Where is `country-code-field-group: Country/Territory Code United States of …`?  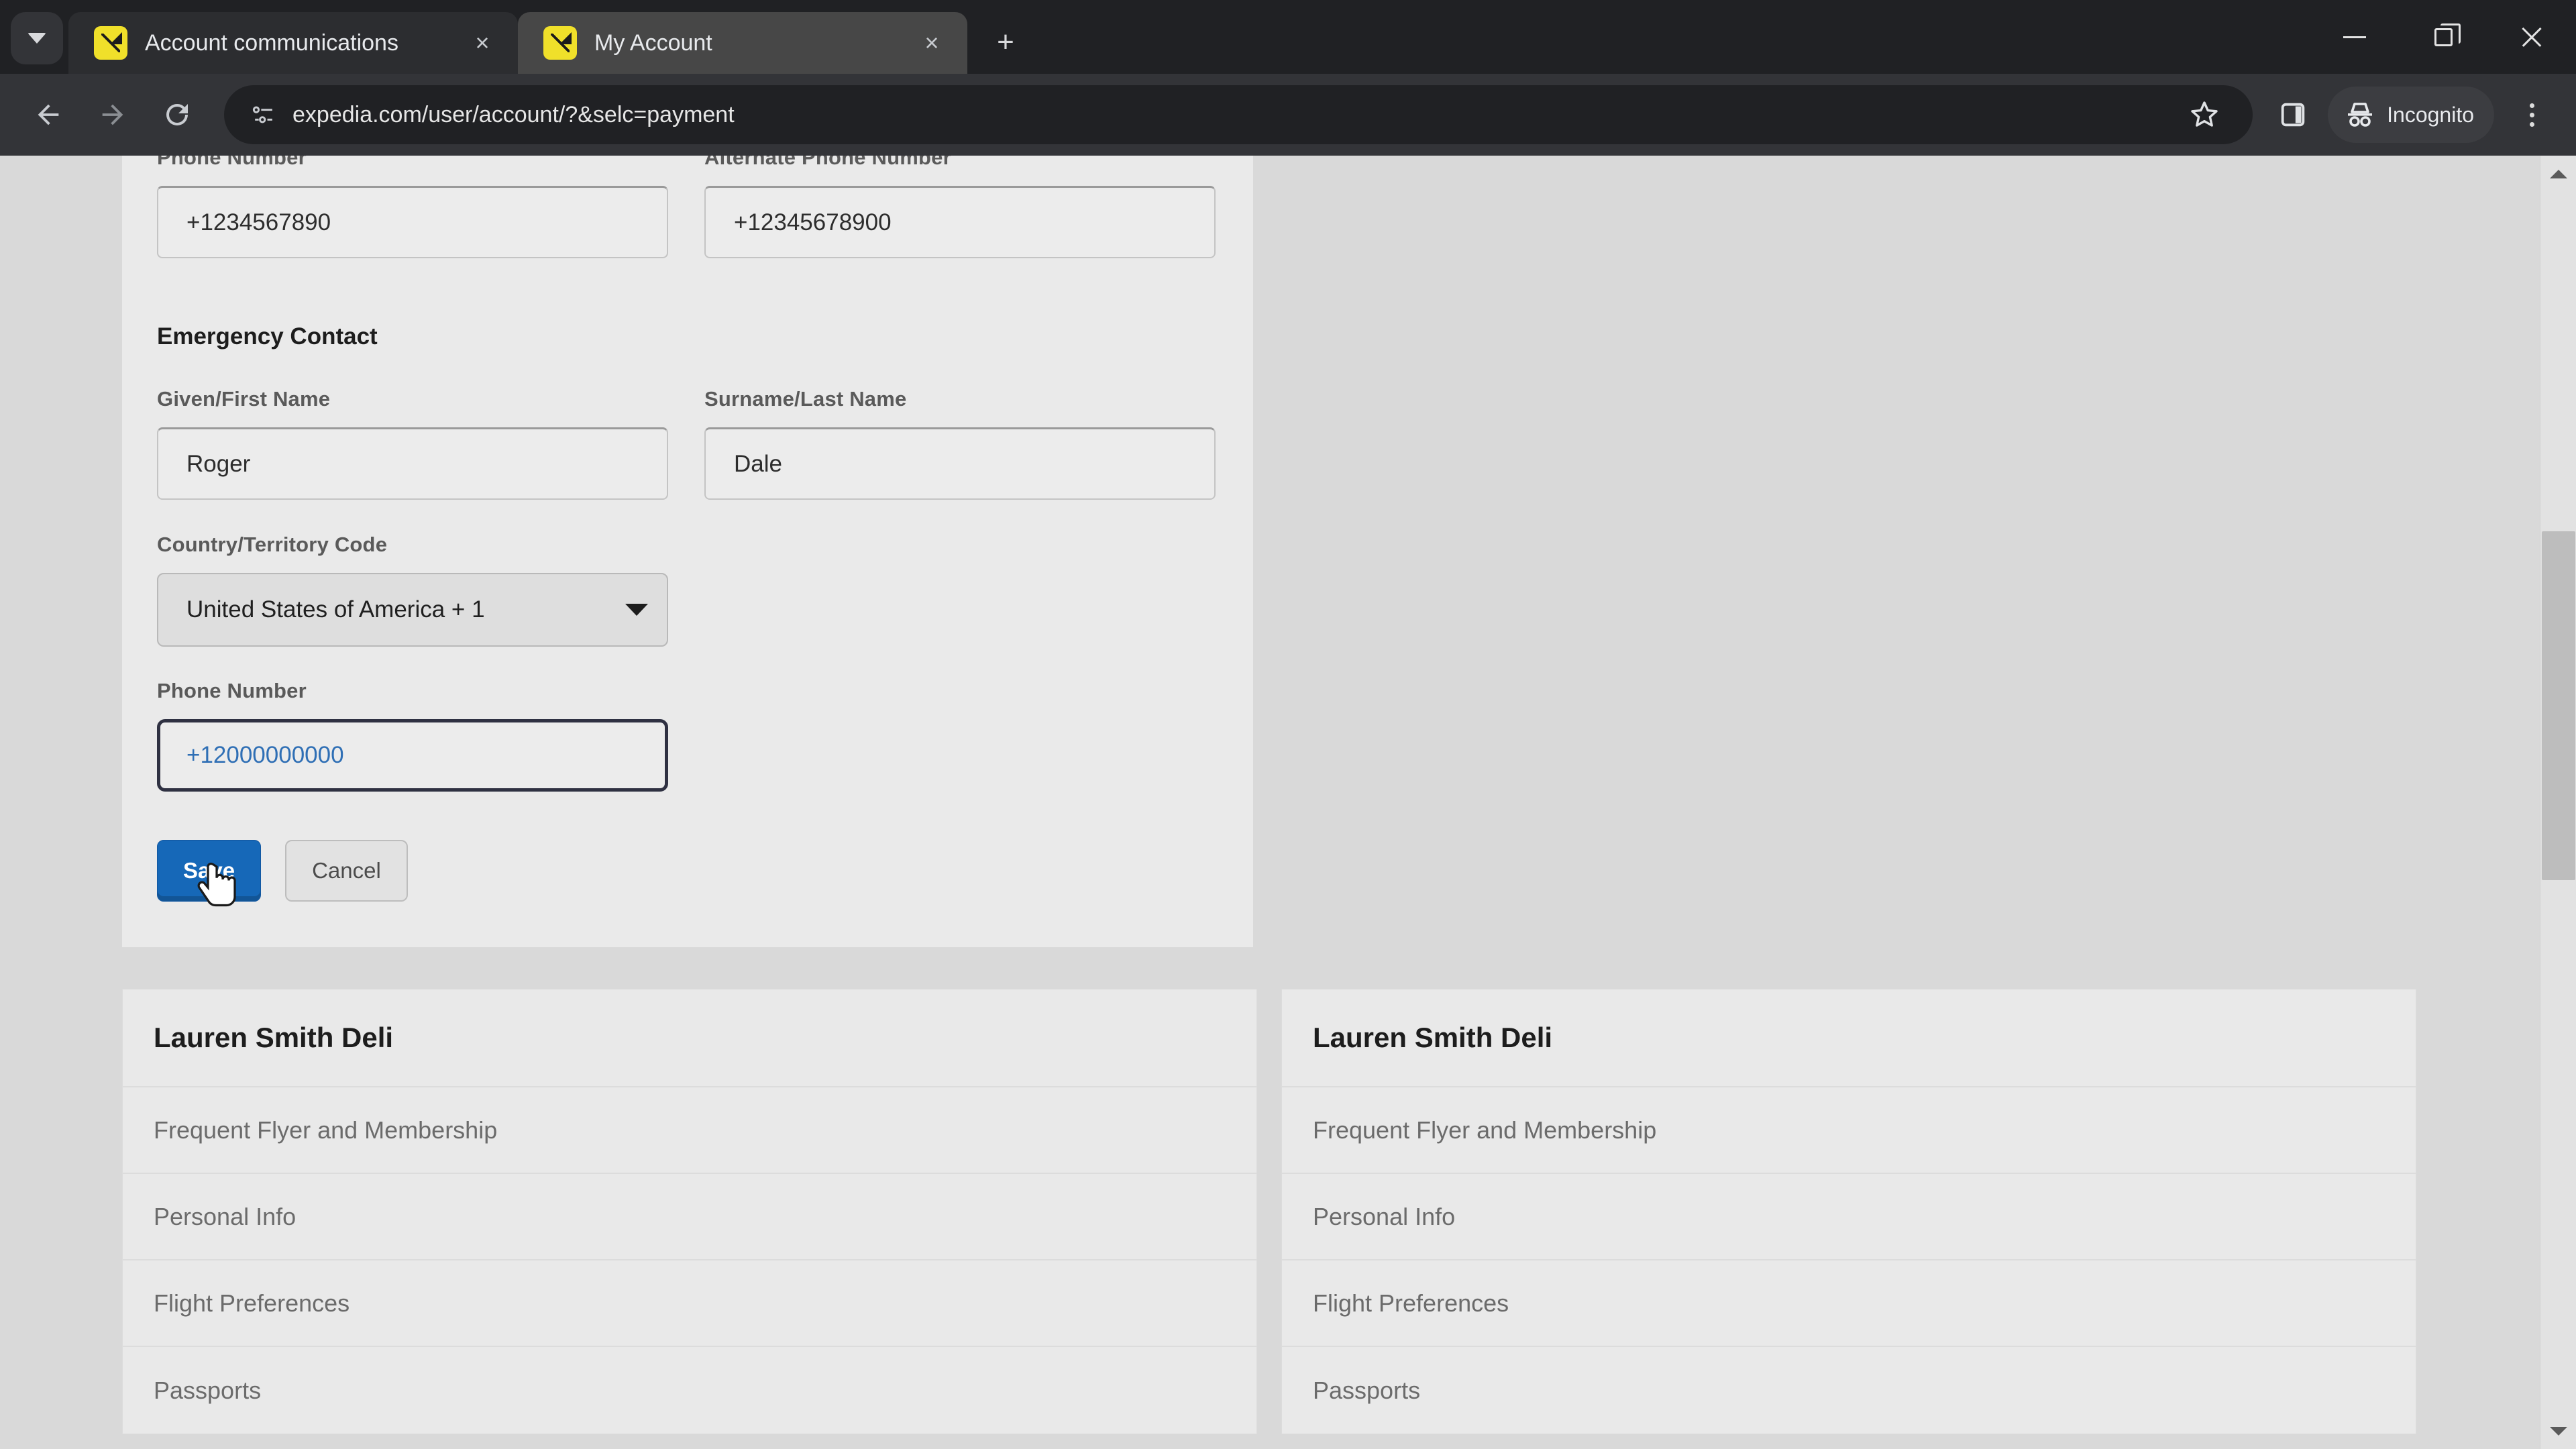 country-code-field-group: Country/Territory Code United States of … is located at coordinates (412, 590).